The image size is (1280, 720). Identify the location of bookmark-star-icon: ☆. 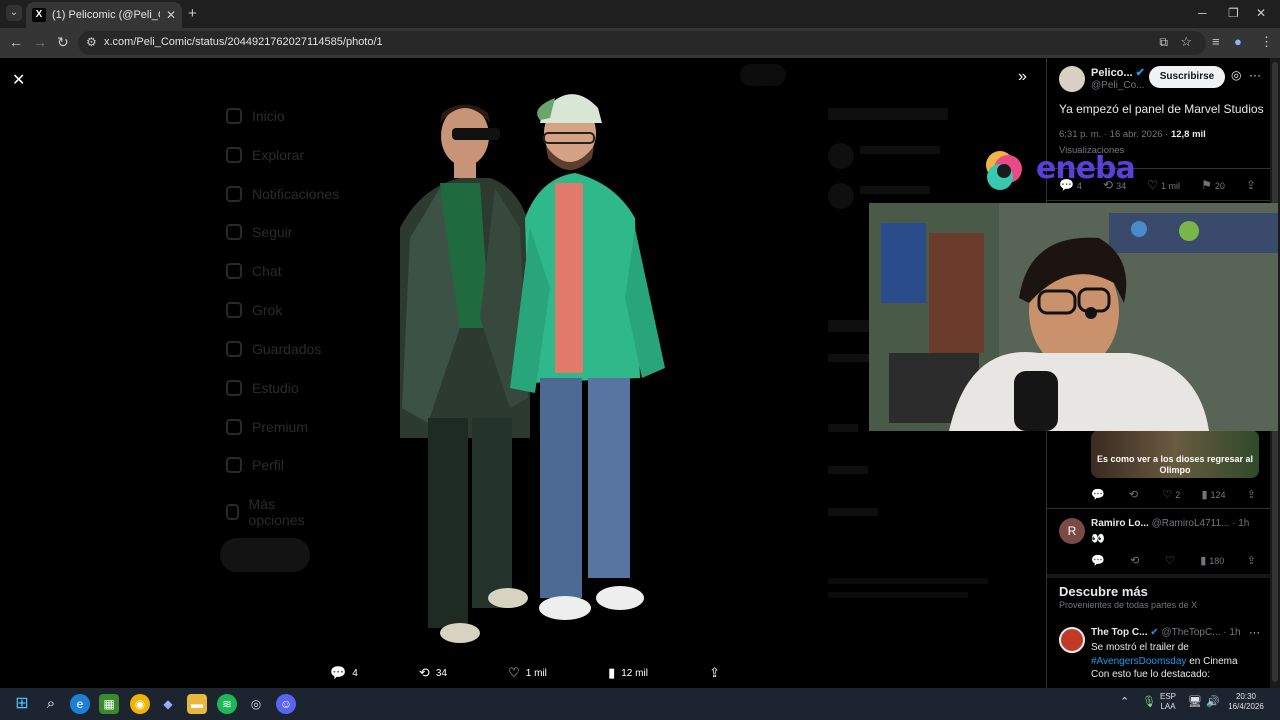
(1186, 42).